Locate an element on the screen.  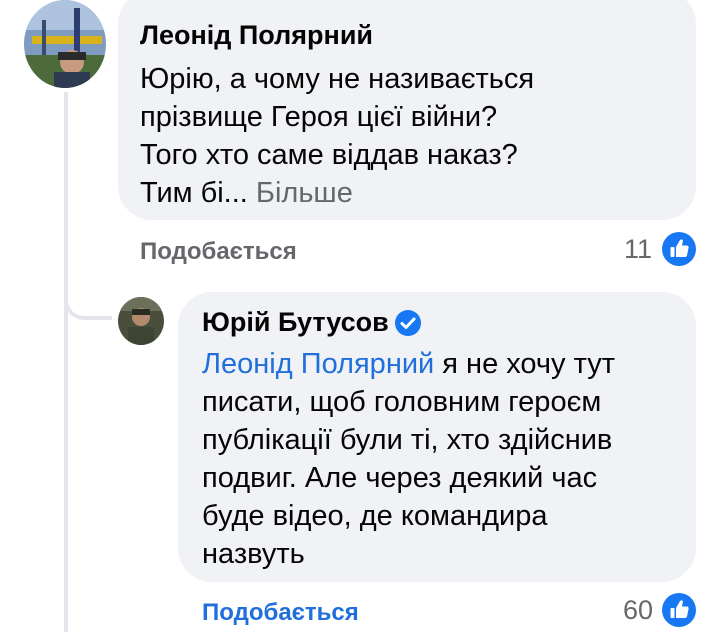
verified-badge-icon is located at coordinates (408, 323).